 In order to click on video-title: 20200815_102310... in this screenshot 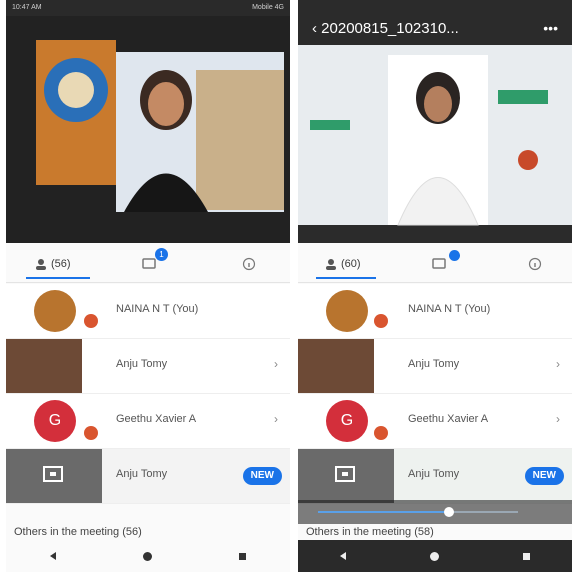, I will do `click(390, 28)`.